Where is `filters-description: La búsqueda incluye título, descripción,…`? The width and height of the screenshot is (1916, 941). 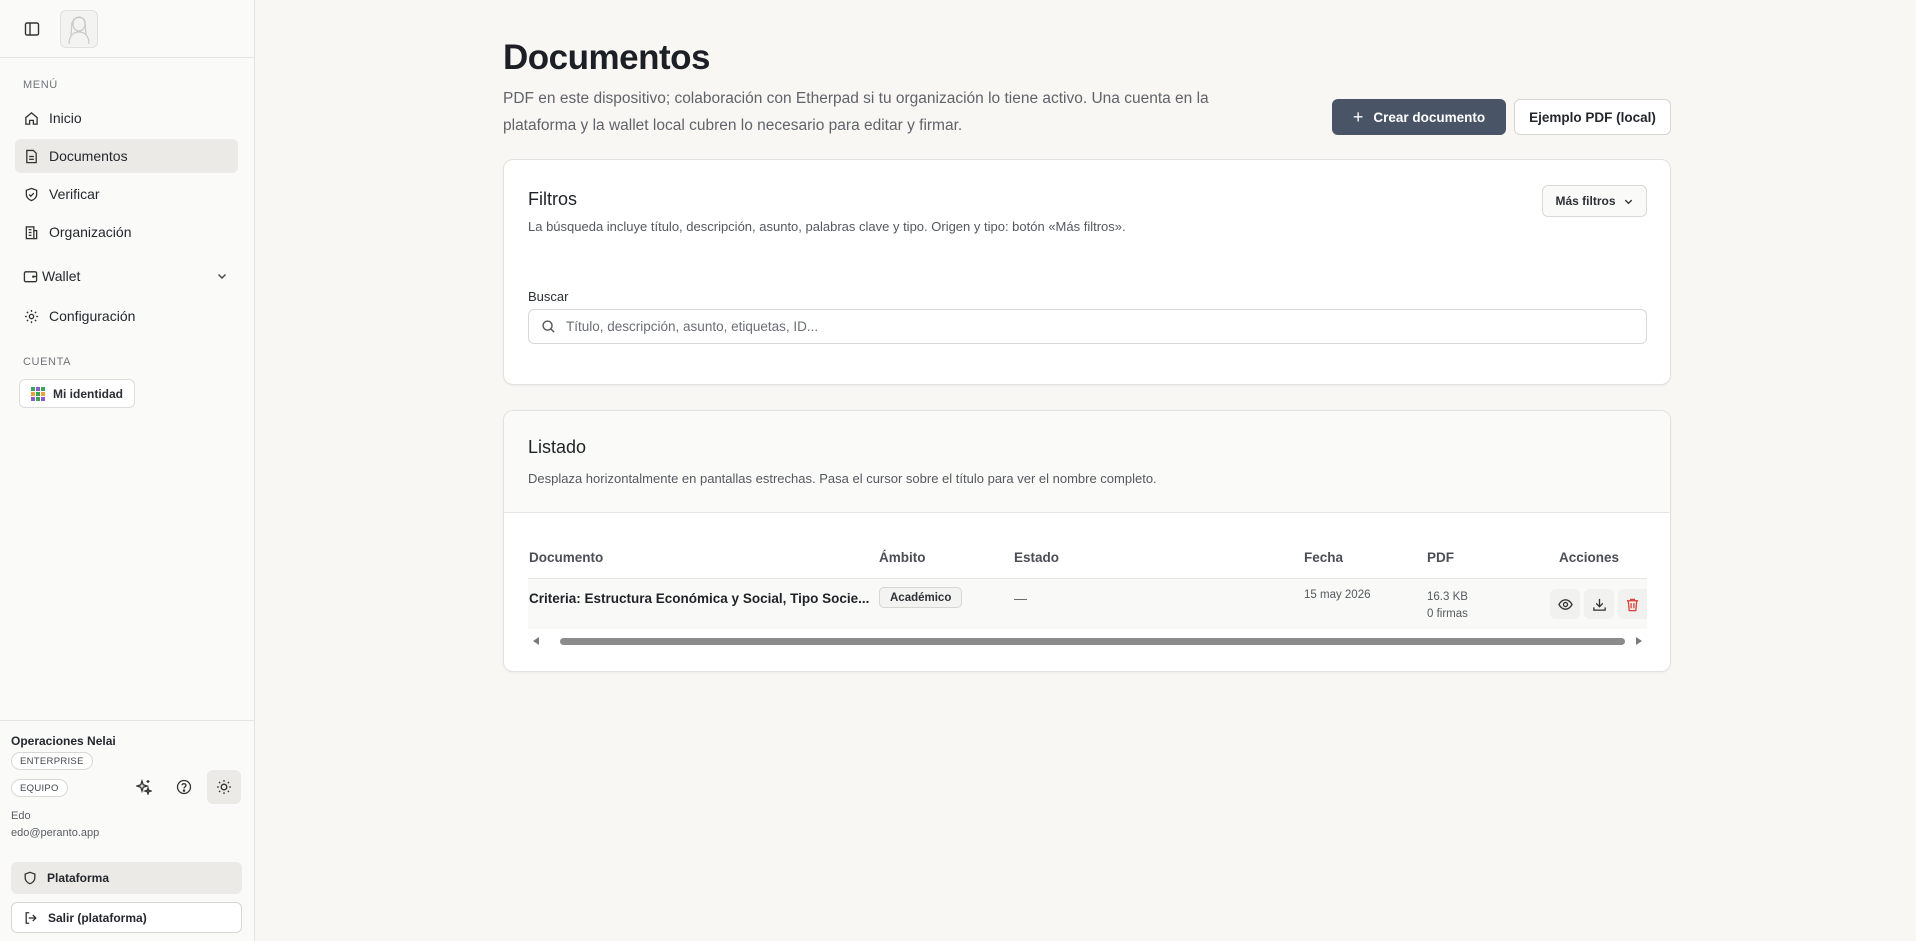
filters-description: La búsqueda incluye título, descripción,… is located at coordinates (827, 226).